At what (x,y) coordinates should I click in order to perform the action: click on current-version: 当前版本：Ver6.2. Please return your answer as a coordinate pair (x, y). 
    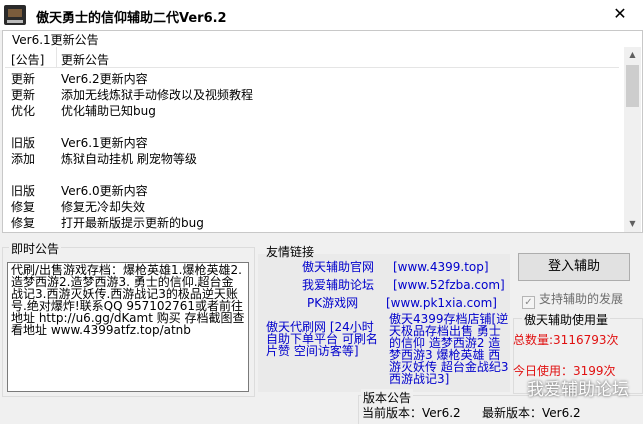
    Looking at the image, I should click on (411, 413).